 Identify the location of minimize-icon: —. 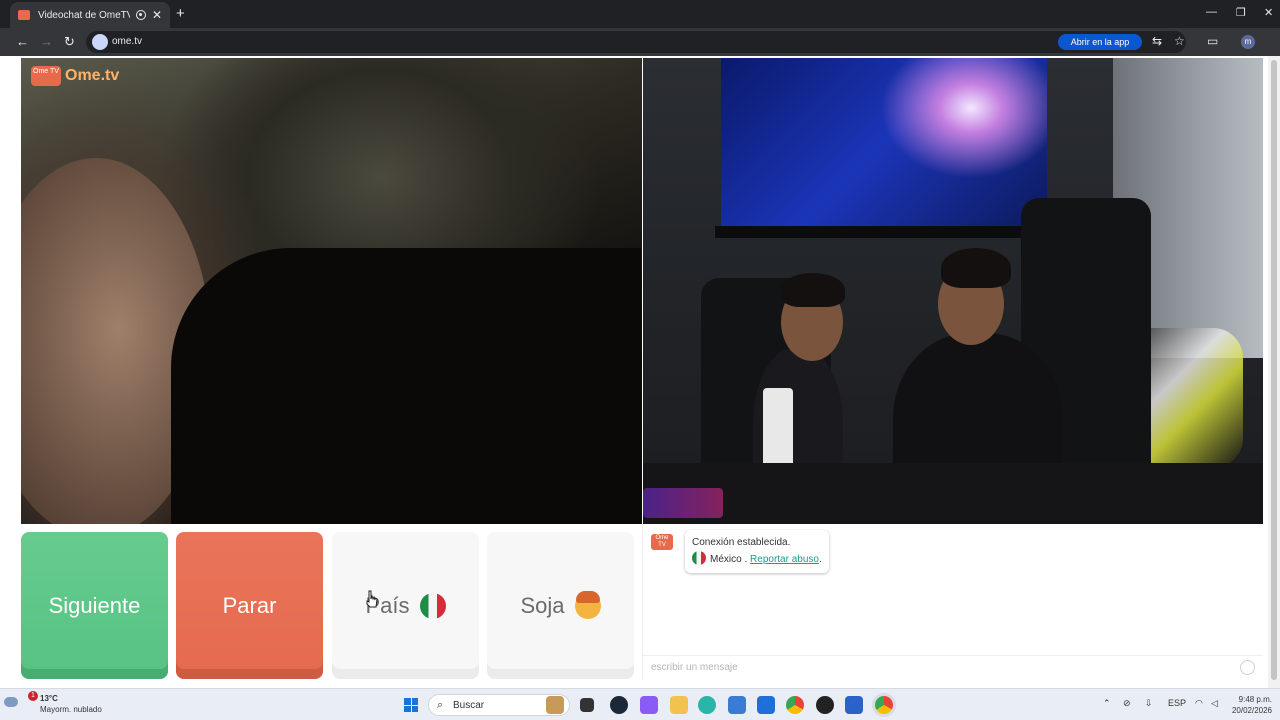
(1211, 12).